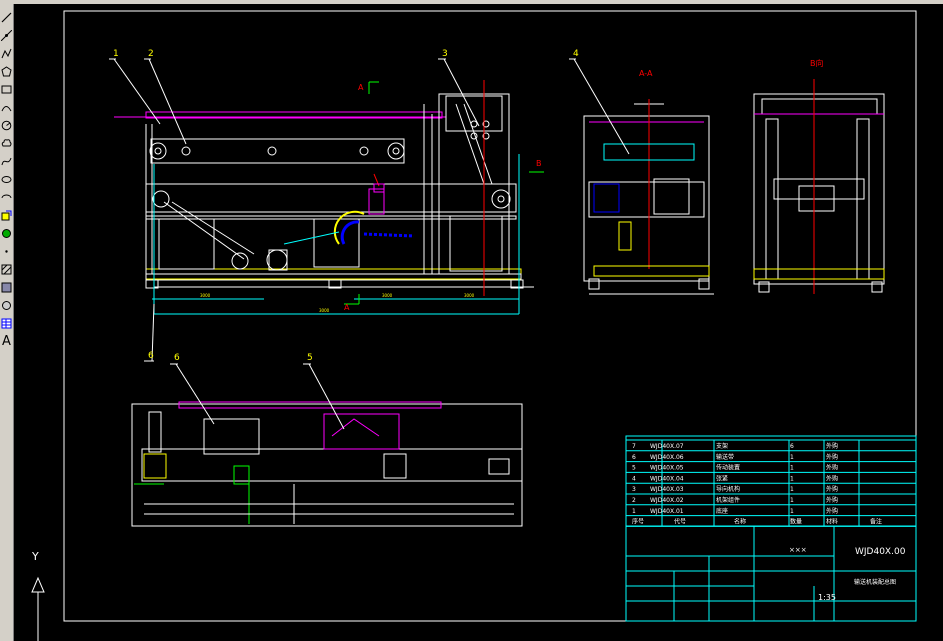 This screenshot has height=641, width=943. I want to click on bom-cell-code: WJD40X.05, so click(667, 468).